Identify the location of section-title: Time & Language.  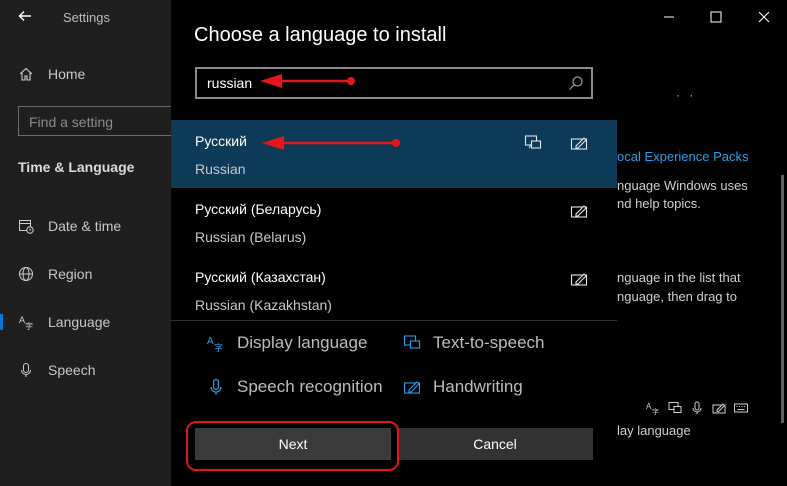
(76, 167).